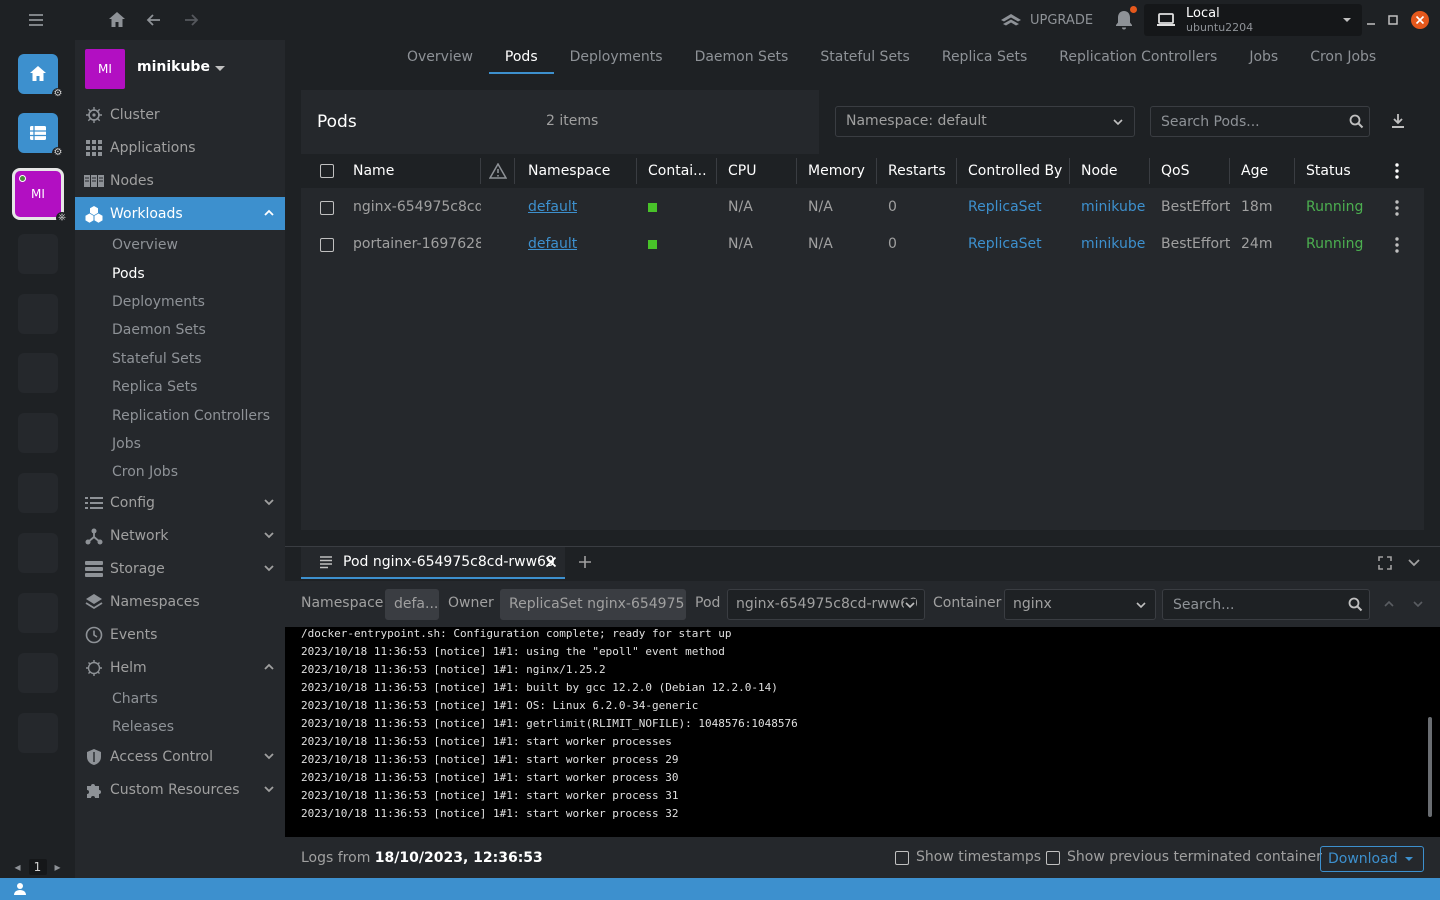  I want to click on columns-menu-icon, so click(1397, 171).